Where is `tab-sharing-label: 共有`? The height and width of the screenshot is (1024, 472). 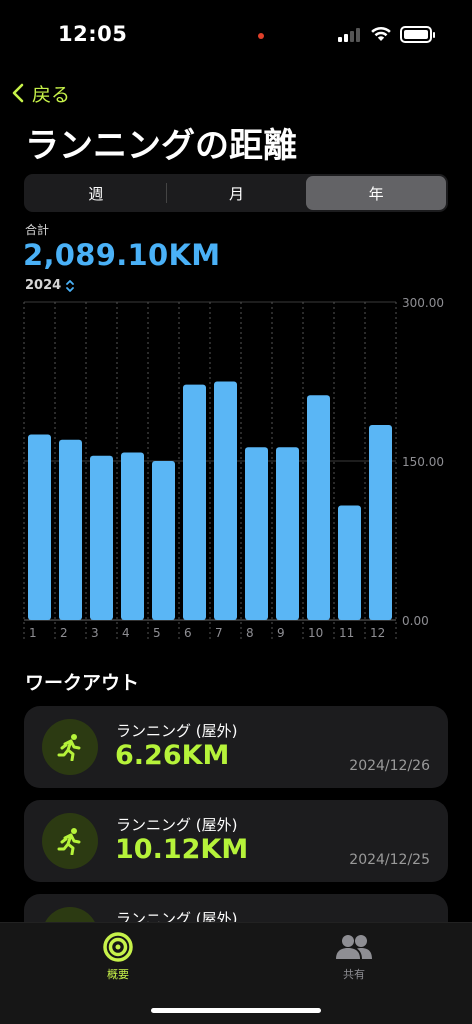 tab-sharing-label: 共有 is located at coordinates (354, 974).